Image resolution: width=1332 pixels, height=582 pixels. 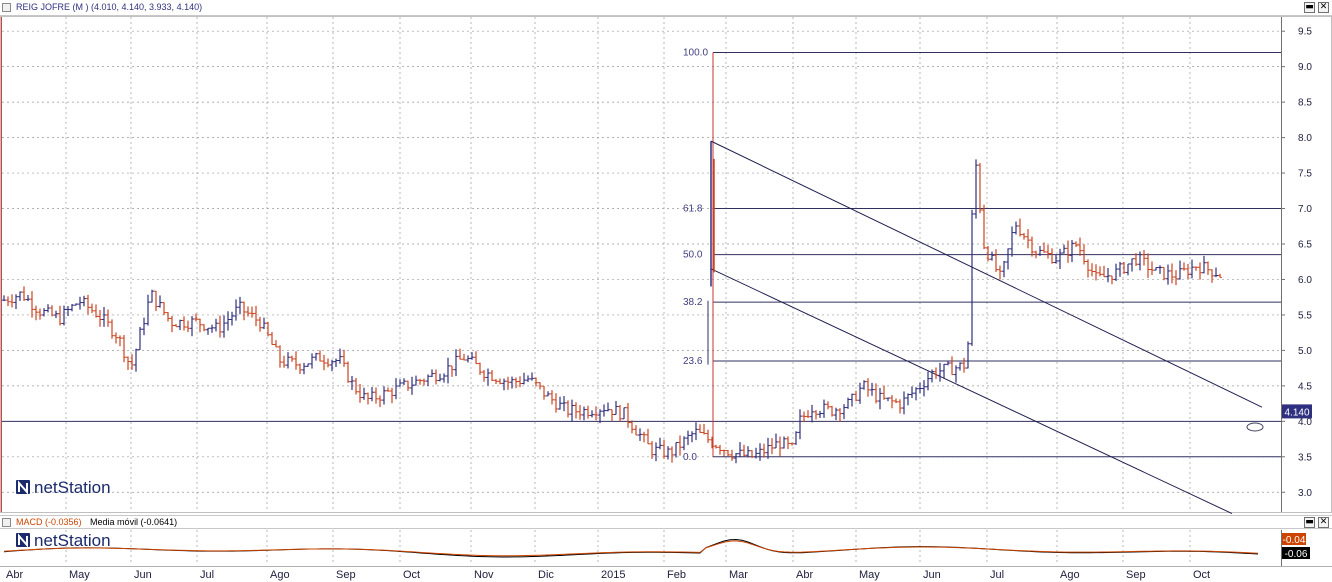 What do you see at coordinates (695, 52) in the screenshot?
I see `fib-label: 100.0` at bounding box center [695, 52].